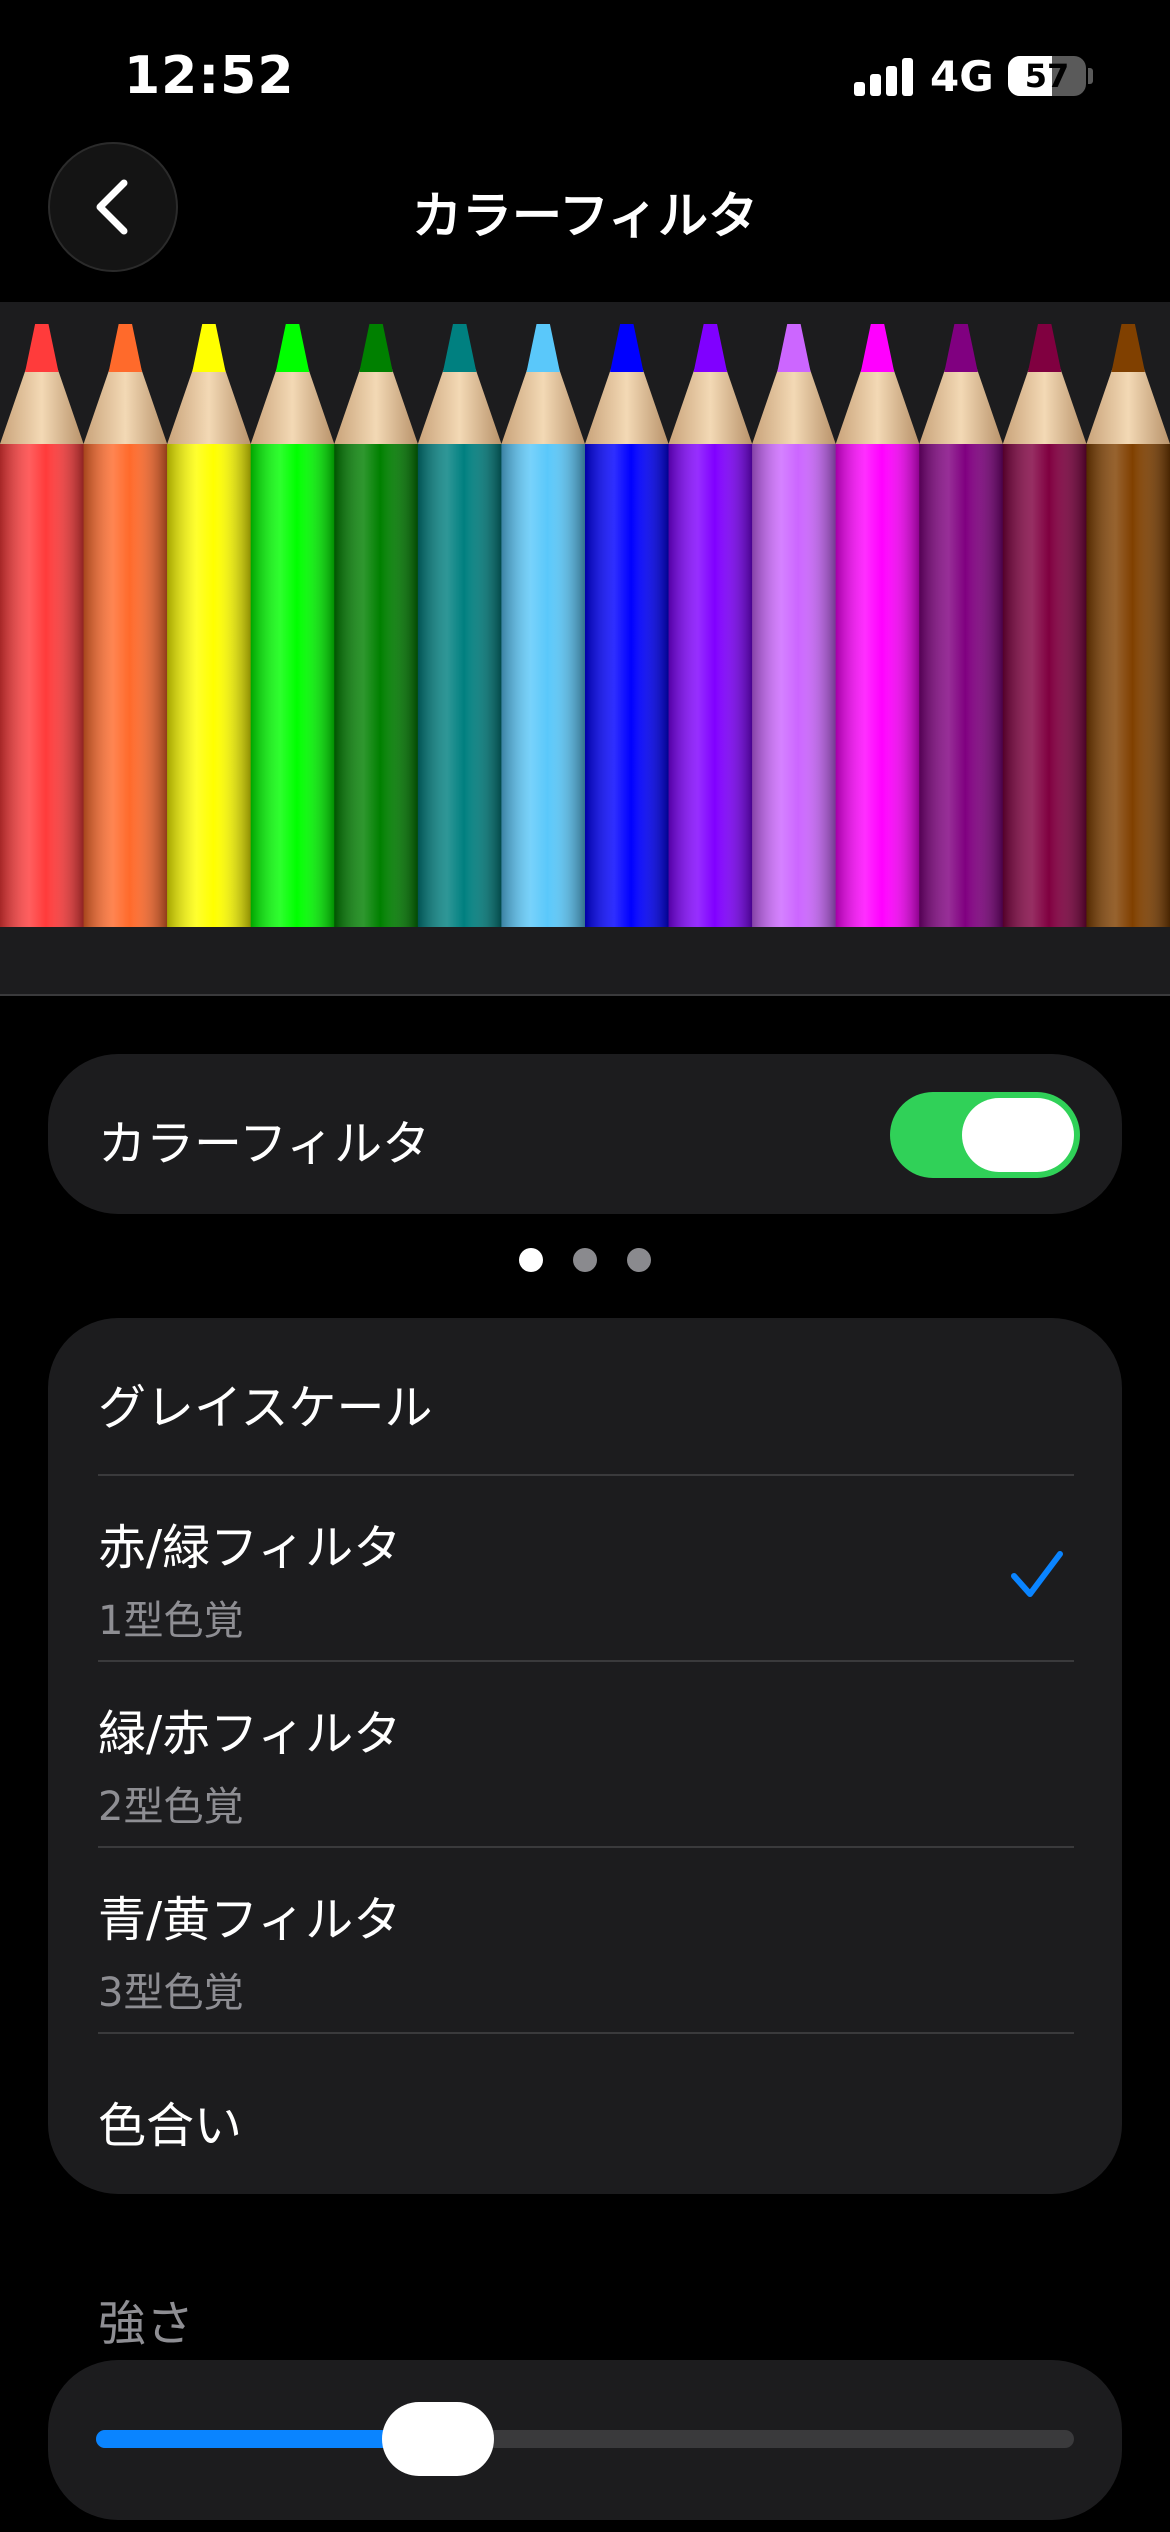  Describe the element at coordinates (170, 2126) in the screenshot. I see `filter-option-title: 色合い` at that location.